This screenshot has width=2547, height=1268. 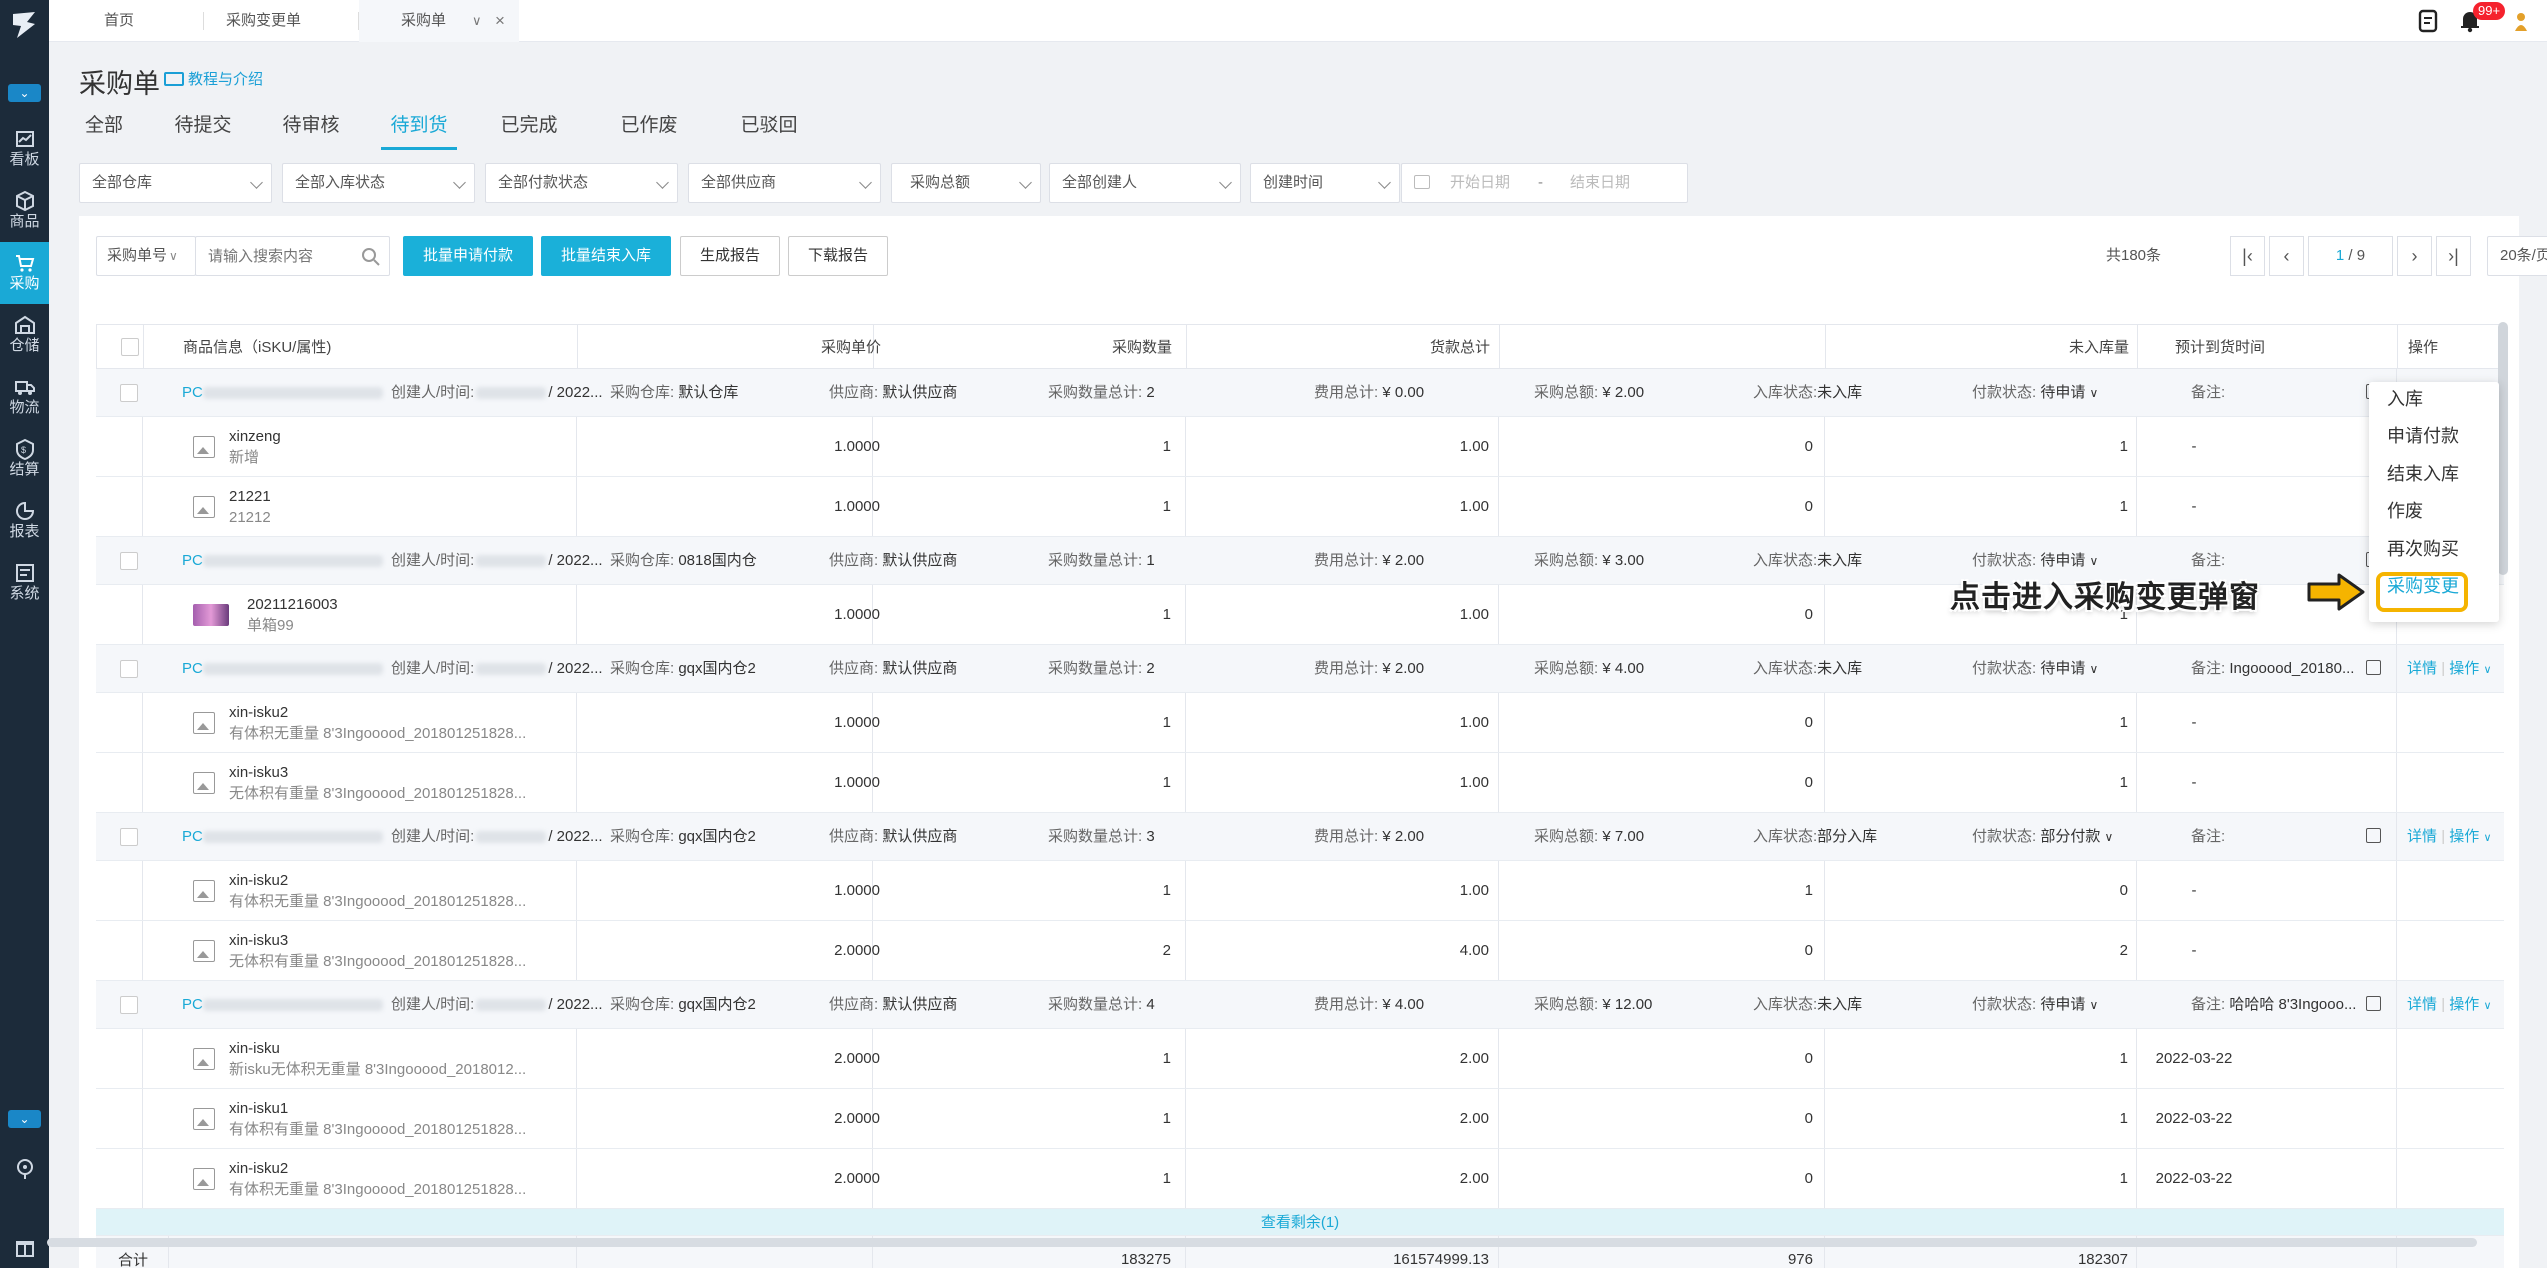 I want to click on horizontal-scrollbar, so click(x=1262, y=1242).